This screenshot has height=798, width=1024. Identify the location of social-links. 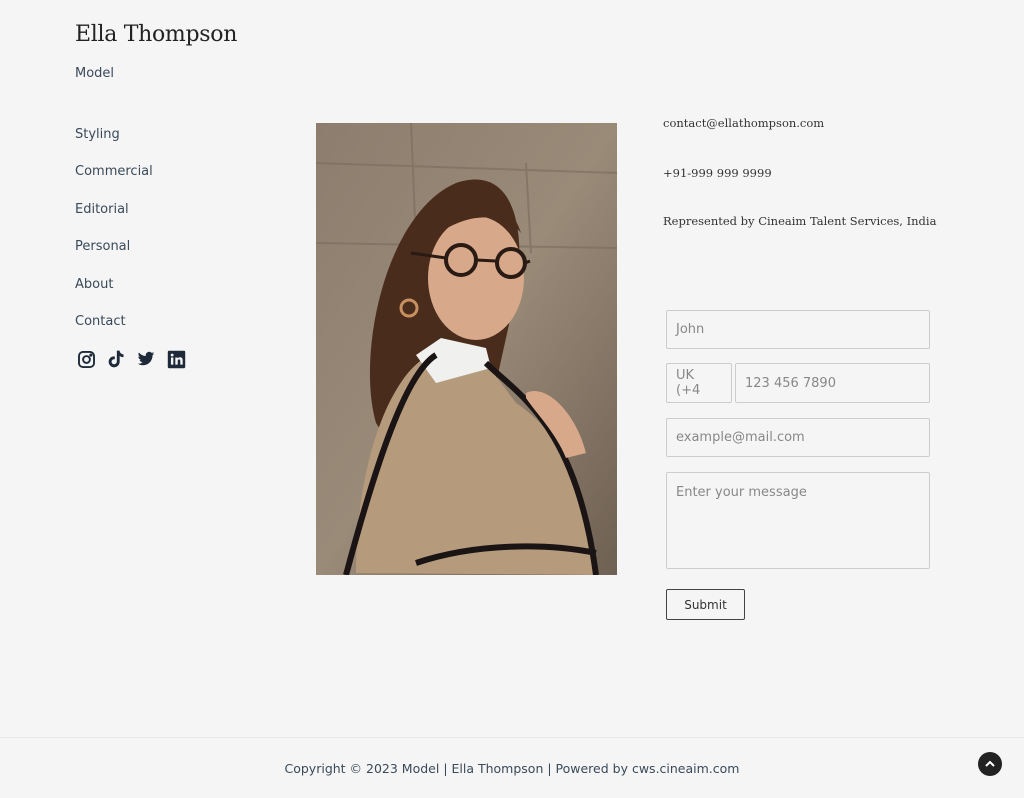
(131, 359).